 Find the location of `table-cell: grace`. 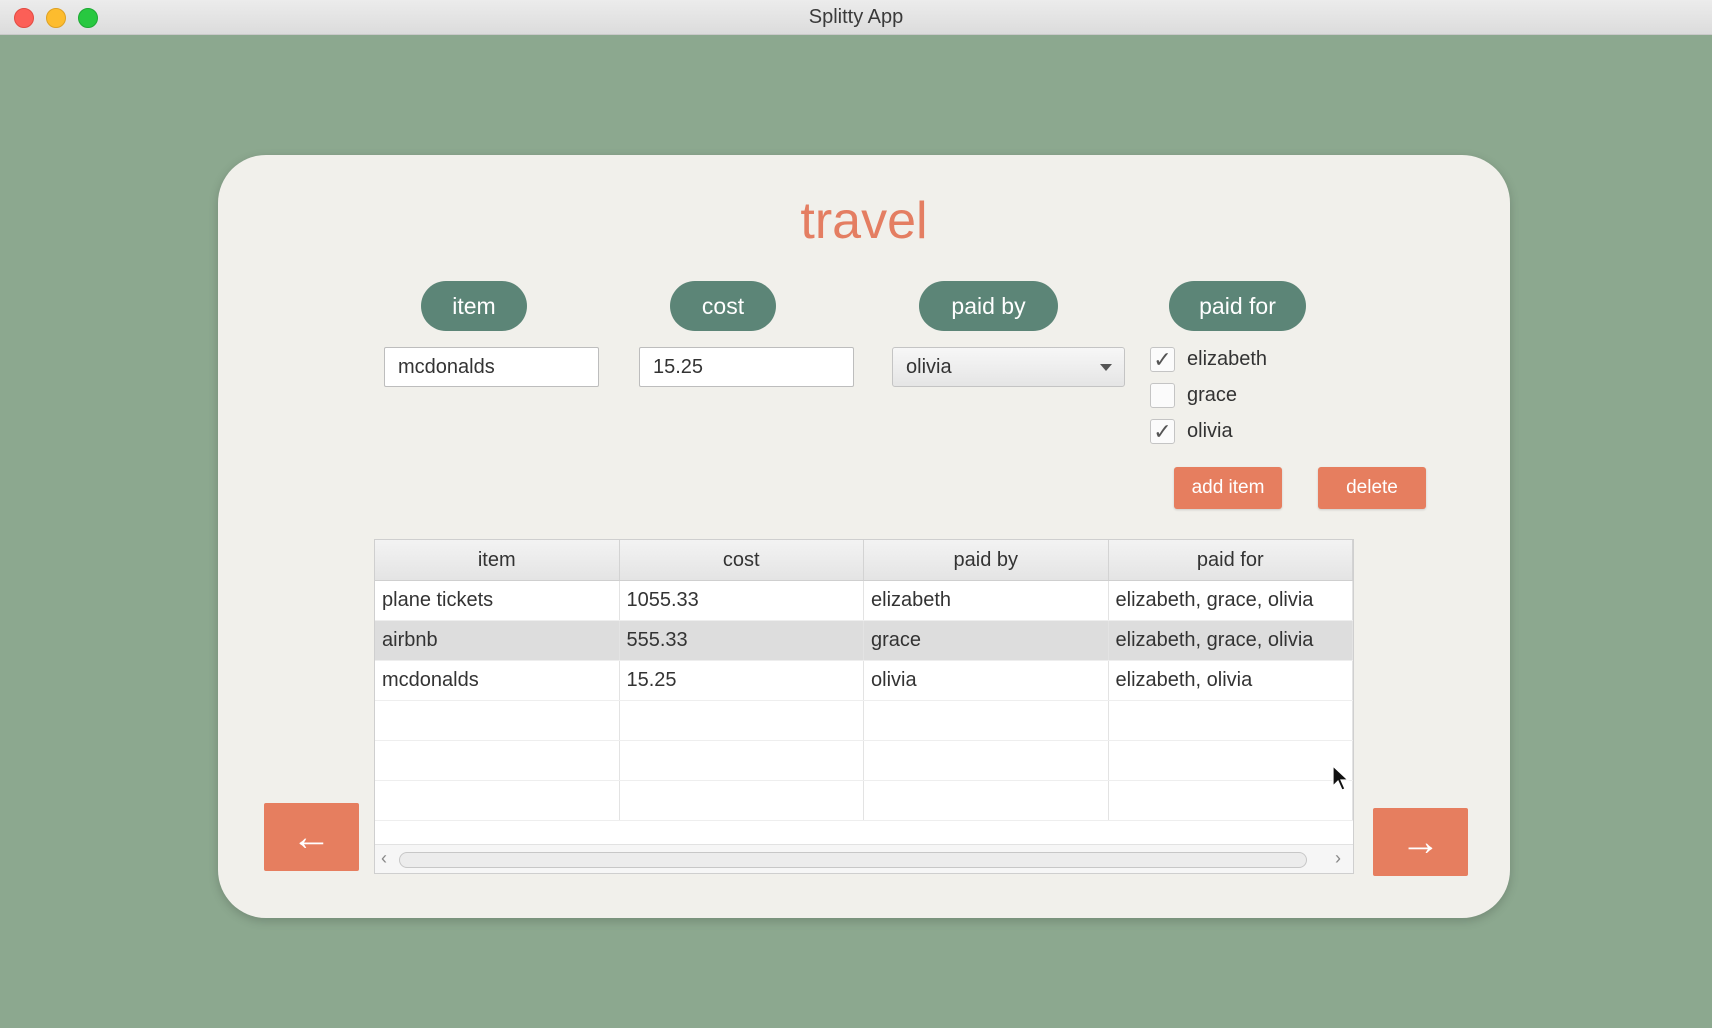

table-cell: grace is located at coordinates (986, 640).